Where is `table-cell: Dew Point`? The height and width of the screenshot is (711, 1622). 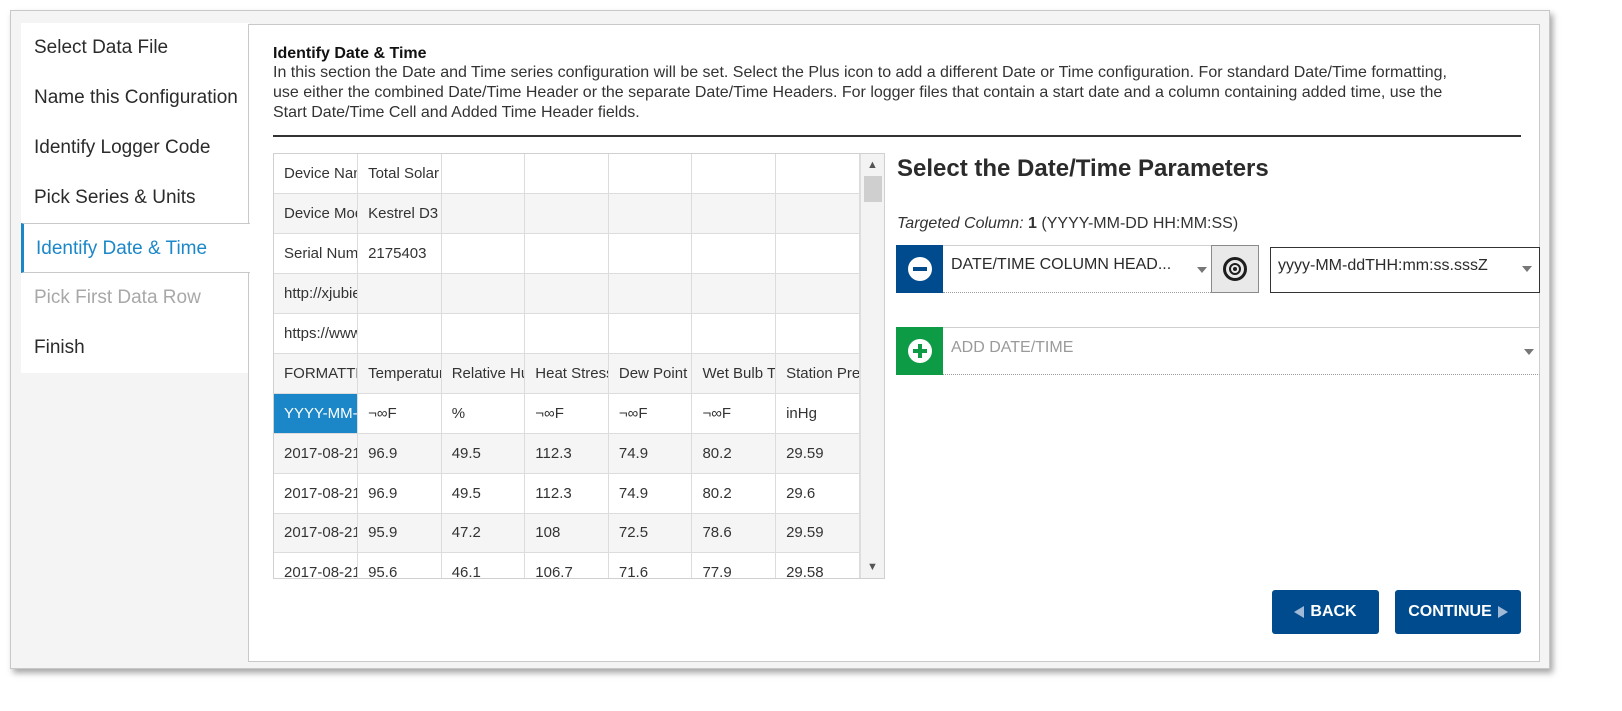 table-cell: Dew Point is located at coordinates (650, 373).